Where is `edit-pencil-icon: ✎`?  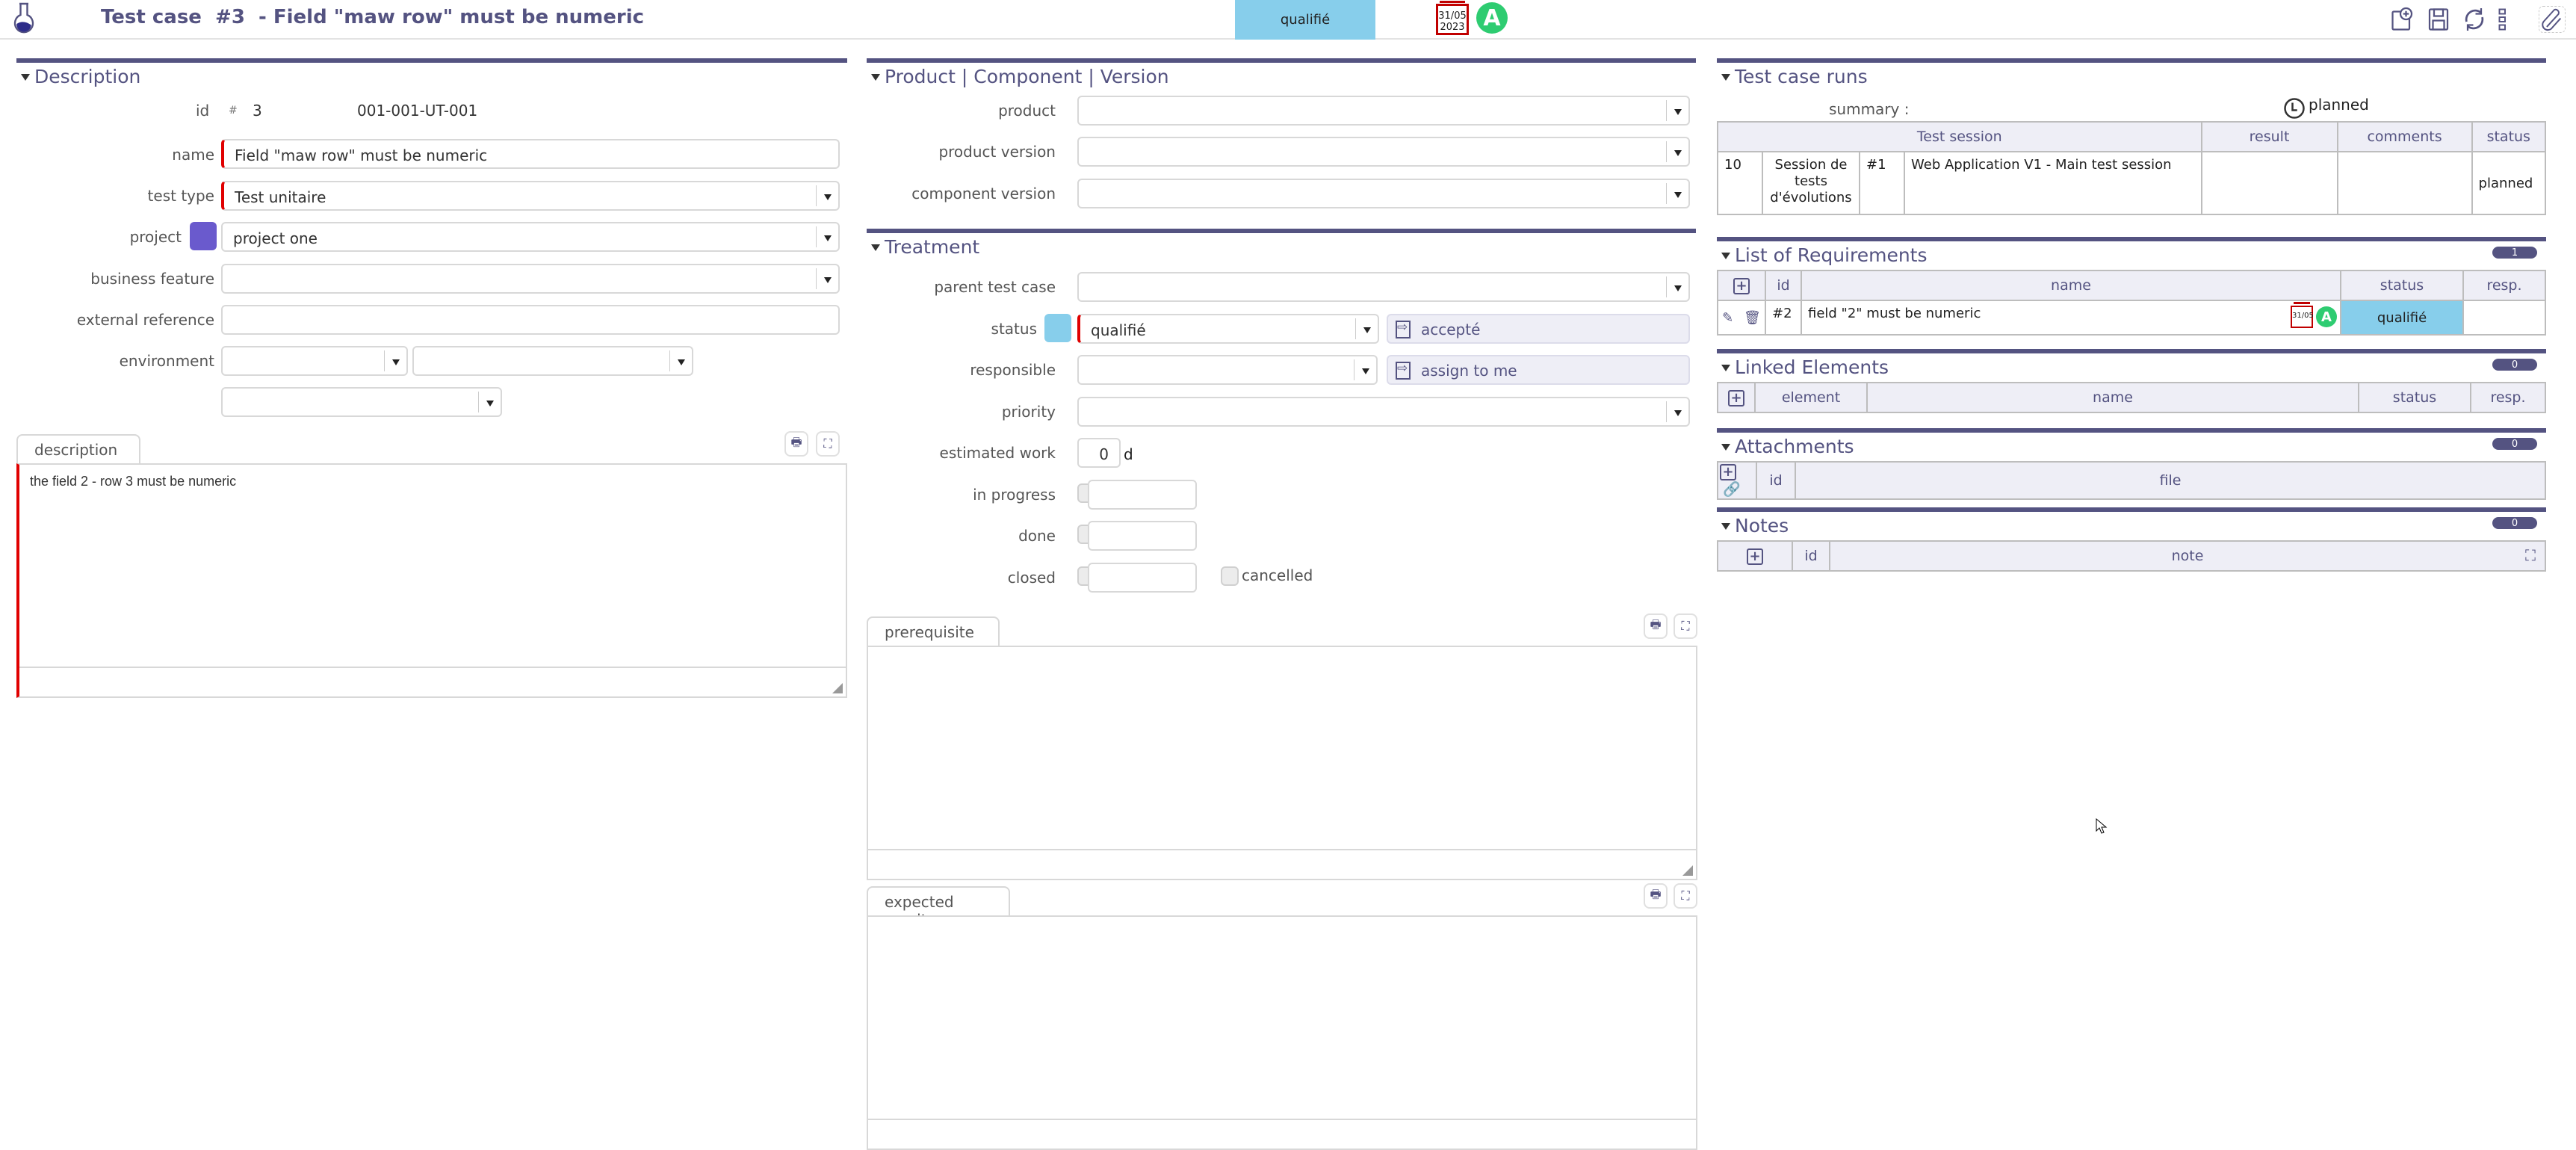
edit-pencil-icon: ✎ is located at coordinates (1727, 318).